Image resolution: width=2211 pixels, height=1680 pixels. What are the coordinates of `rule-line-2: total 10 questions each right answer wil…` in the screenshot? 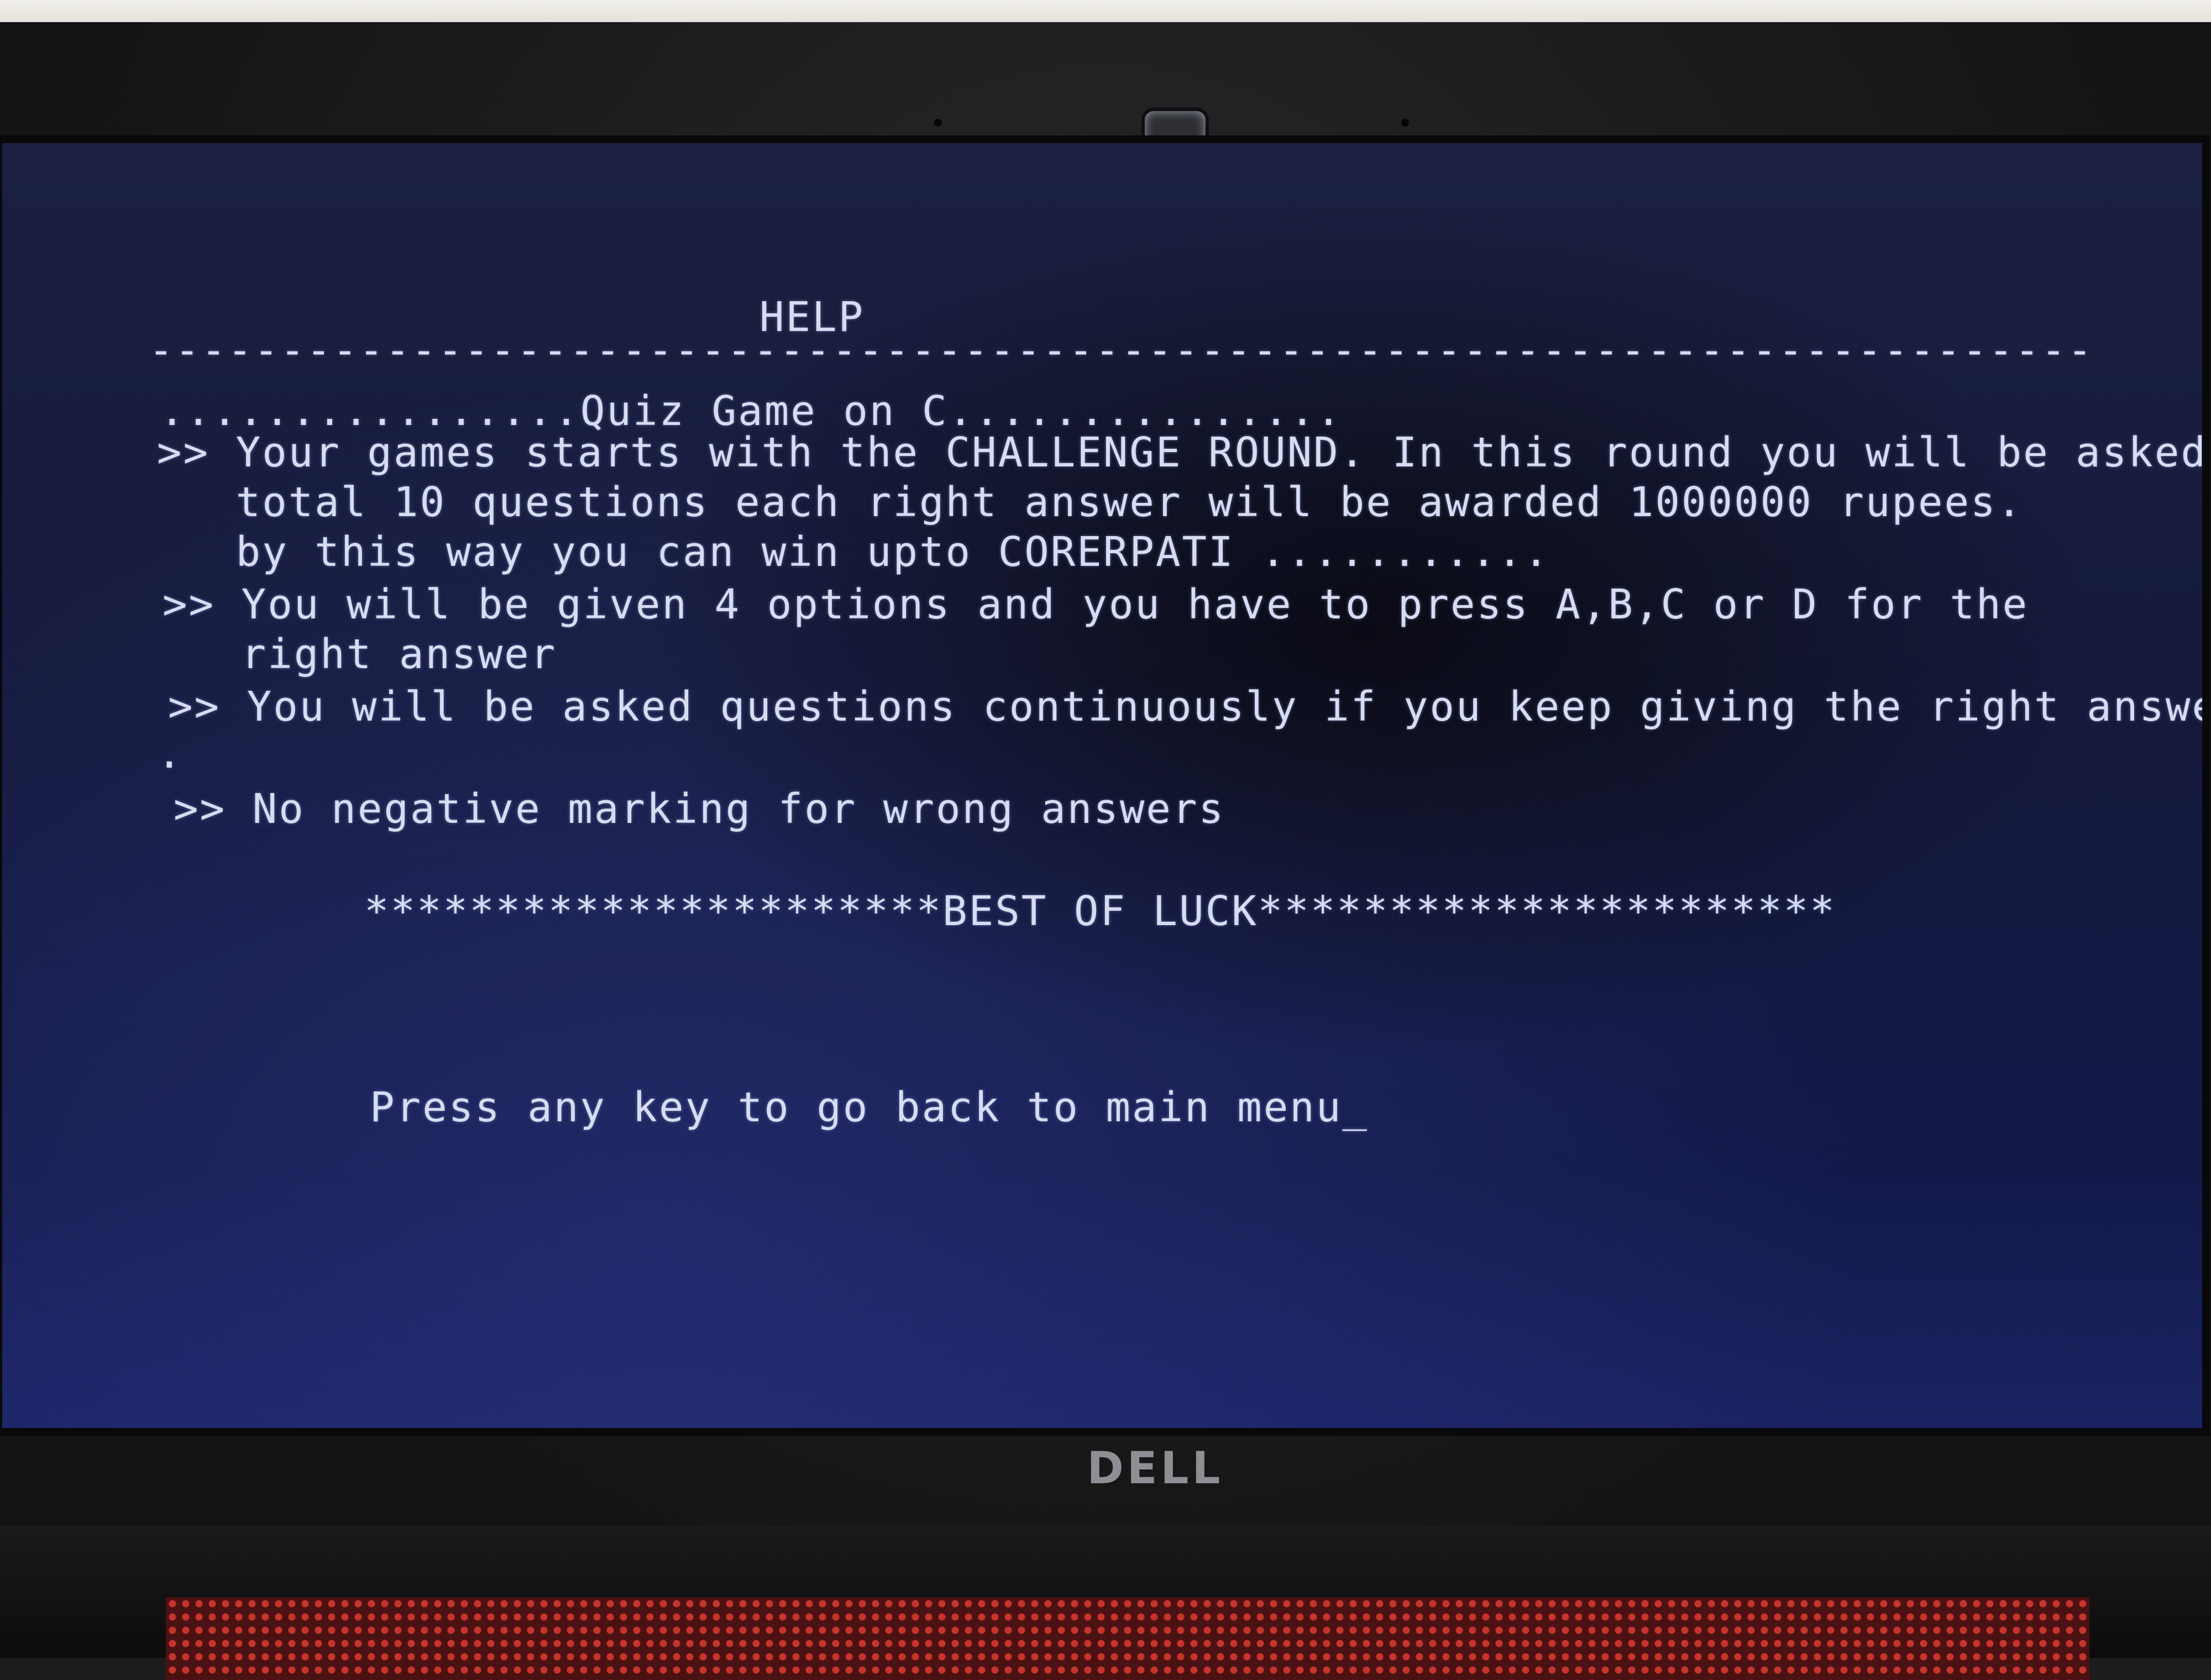 It's located at (1090, 503).